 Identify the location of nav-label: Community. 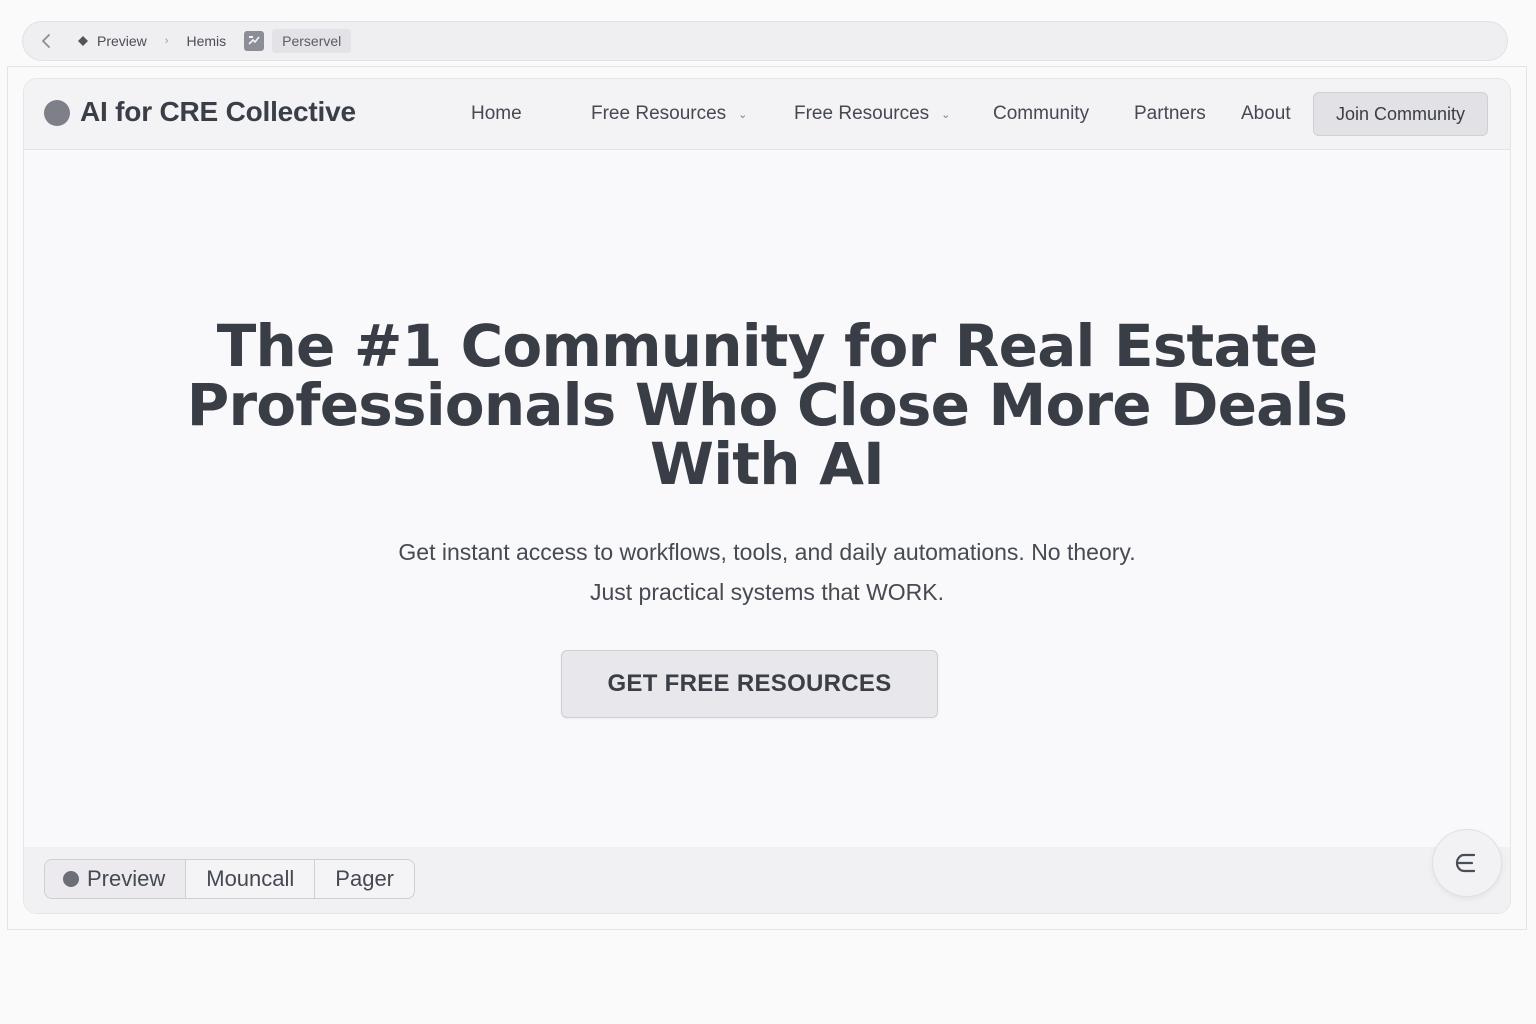
(1041, 113).